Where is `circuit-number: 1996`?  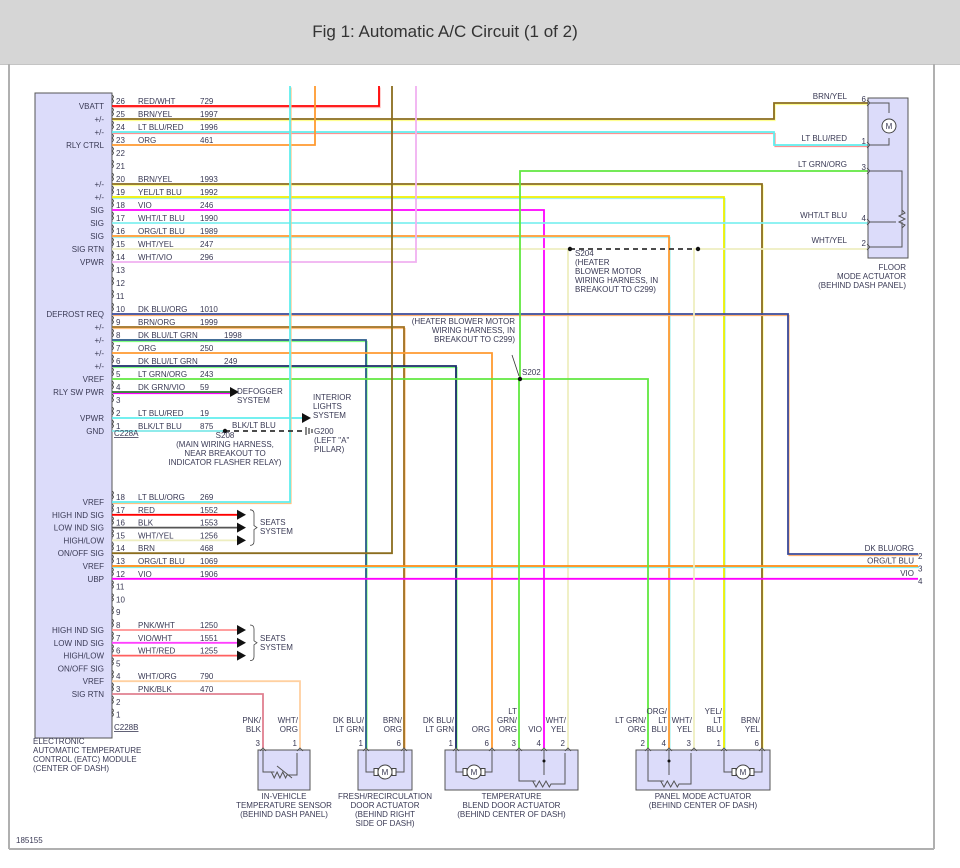
circuit-number: 1996 is located at coordinates (209, 127).